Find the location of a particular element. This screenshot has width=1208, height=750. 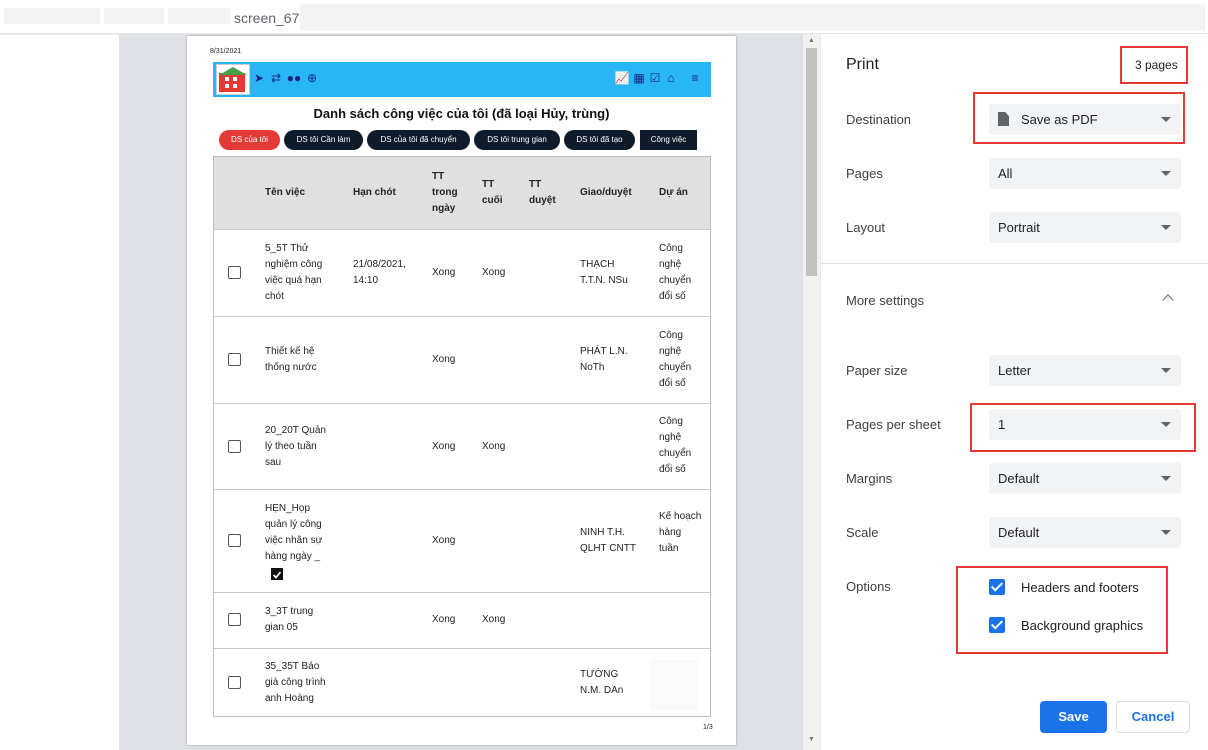

tab-intermediate: DS tôi trung gian is located at coordinates (517, 140).